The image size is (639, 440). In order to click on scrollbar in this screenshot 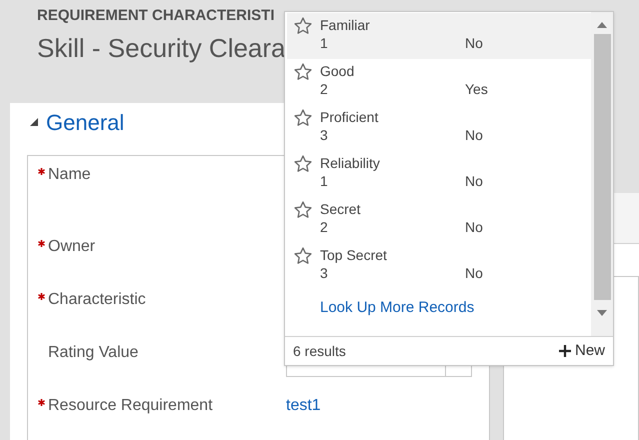, I will do `click(602, 174)`.